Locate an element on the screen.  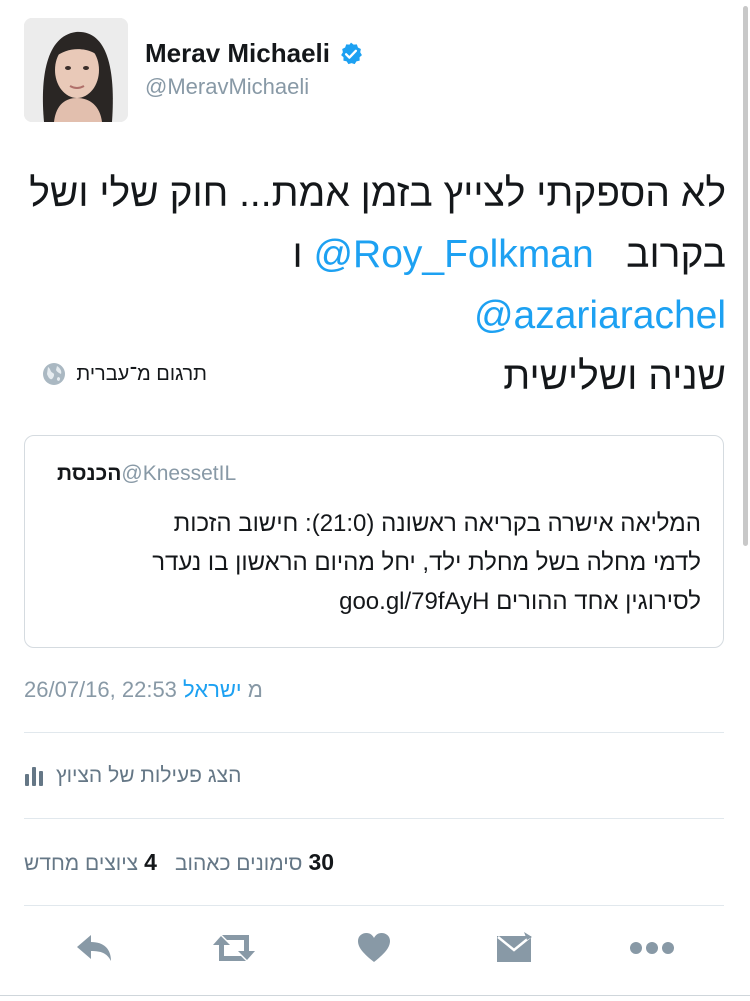
reply-button is located at coordinates (94, 950).